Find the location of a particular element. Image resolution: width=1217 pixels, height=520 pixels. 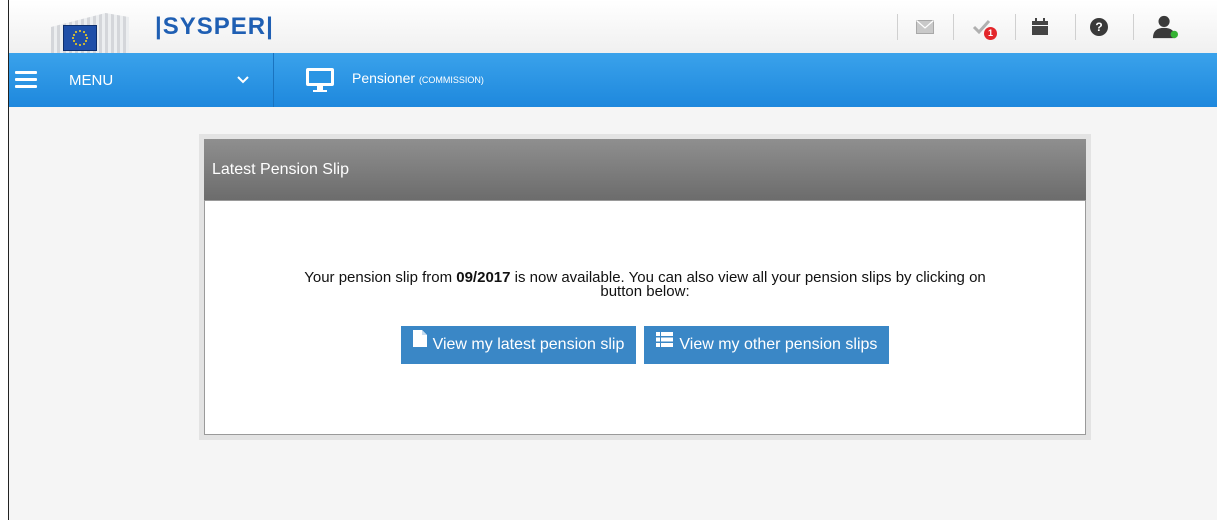

view-latest-slip-label: View my latest pension slip is located at coordinates (528, 345).